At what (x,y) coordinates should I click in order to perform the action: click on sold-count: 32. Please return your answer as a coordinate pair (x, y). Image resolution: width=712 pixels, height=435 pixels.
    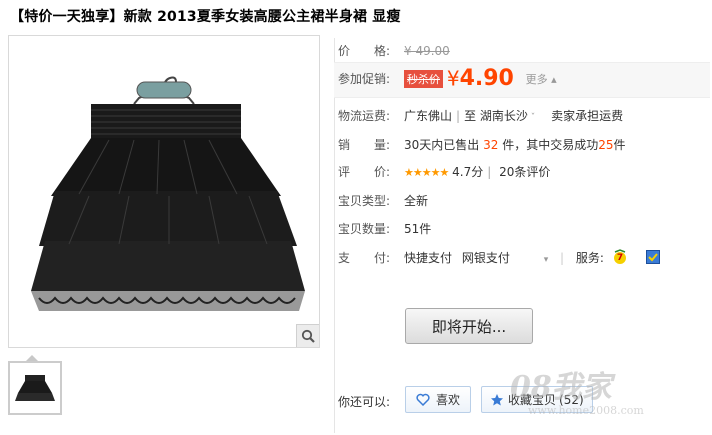
    Looking at the image, I should click on (491, 145).